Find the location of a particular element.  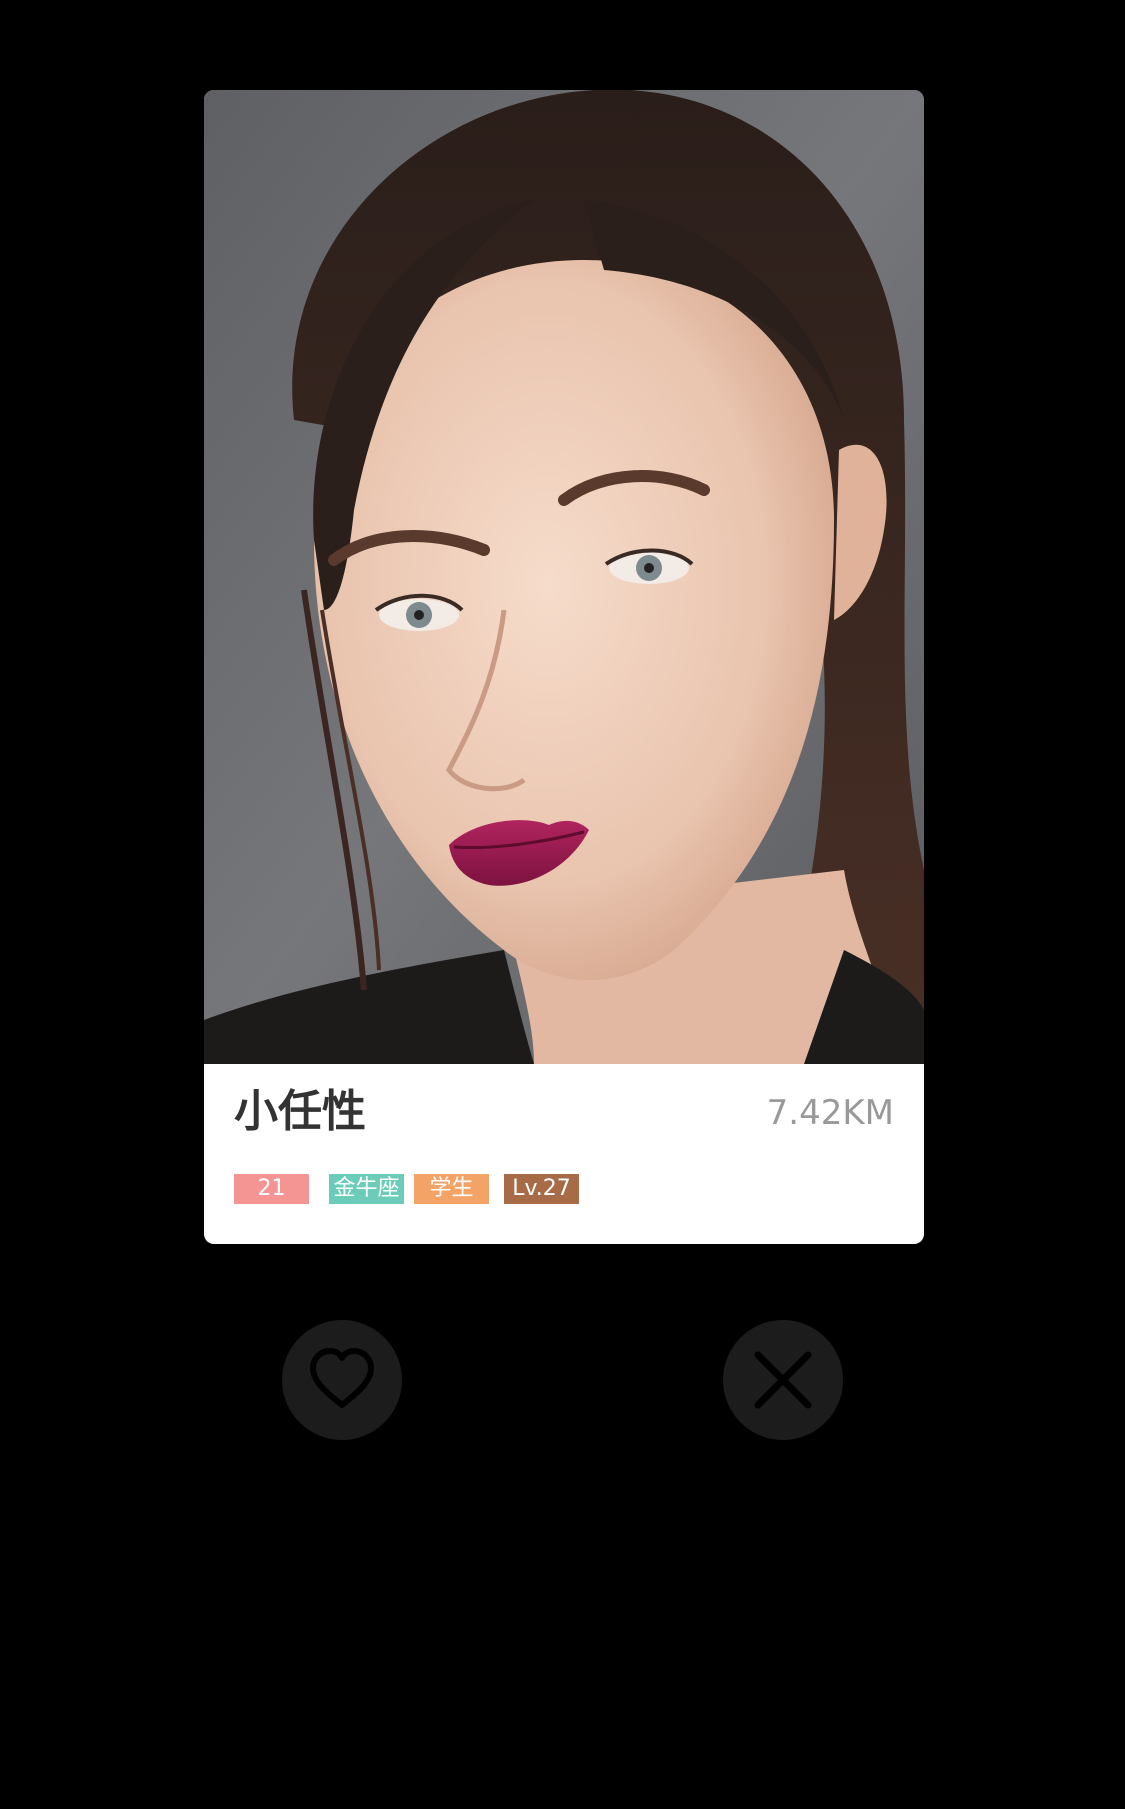

close-icon is located at coordinates (783, 1380).